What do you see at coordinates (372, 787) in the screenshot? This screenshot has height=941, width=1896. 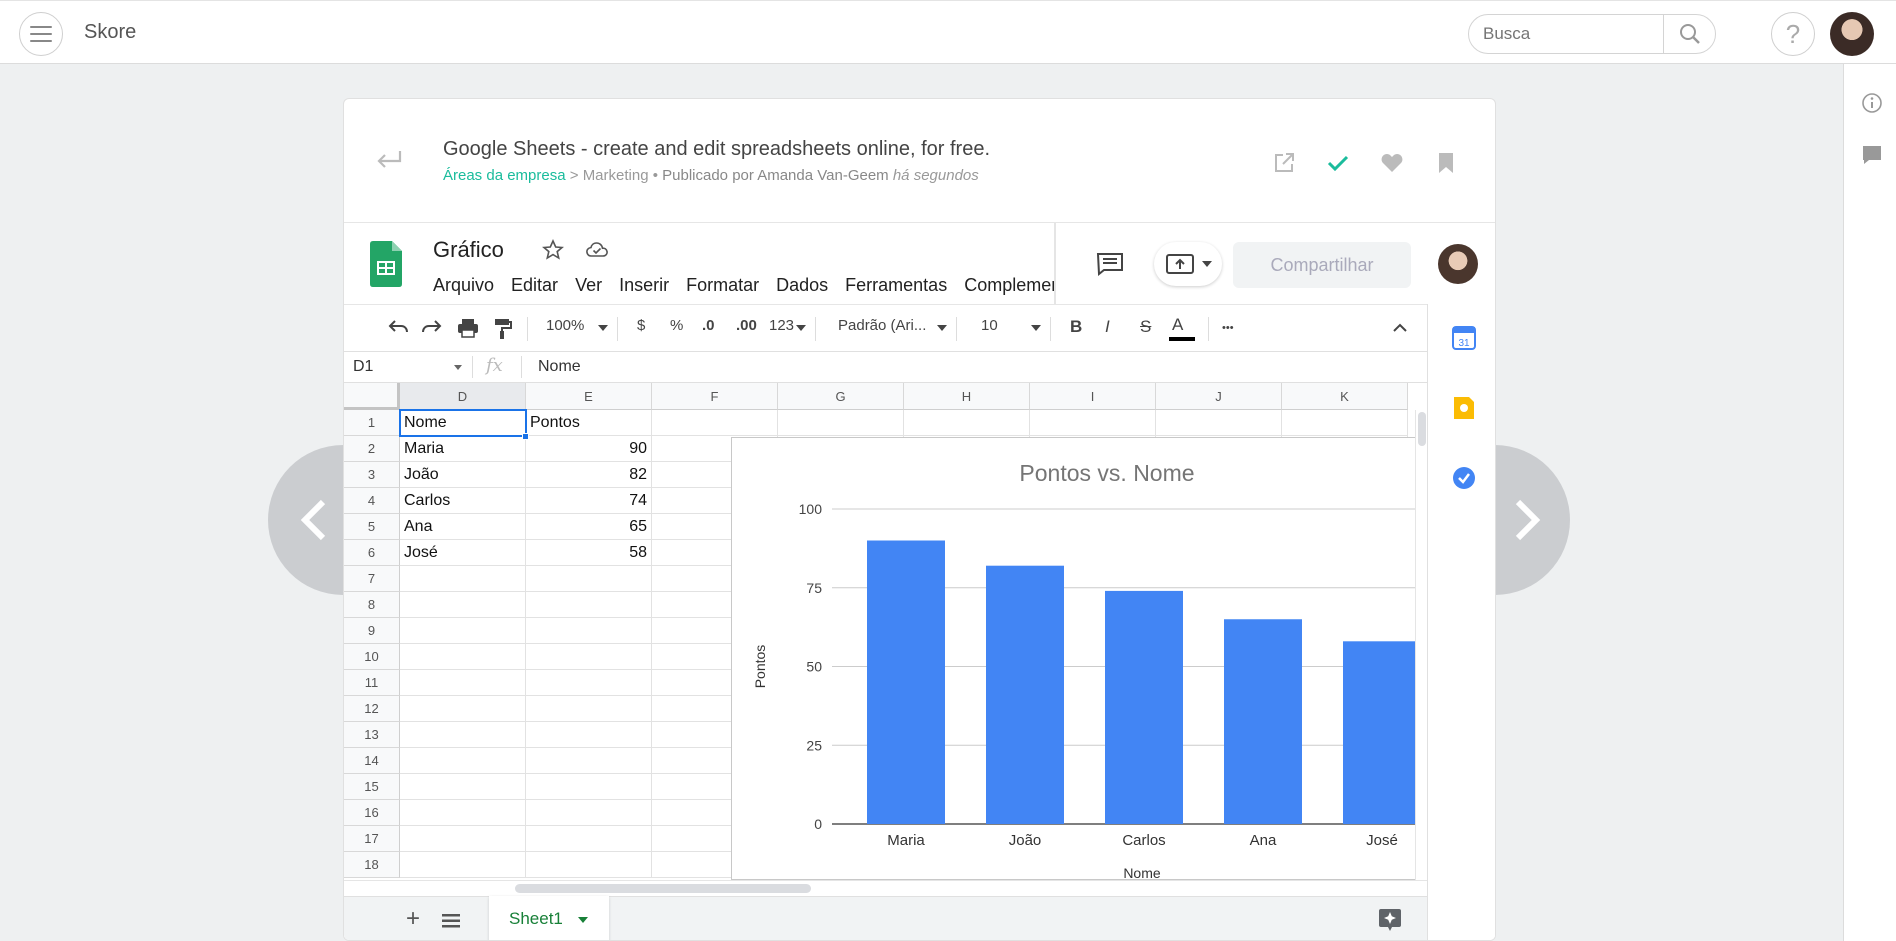 I see `row-header: 15` at bounding box center [372, 787].